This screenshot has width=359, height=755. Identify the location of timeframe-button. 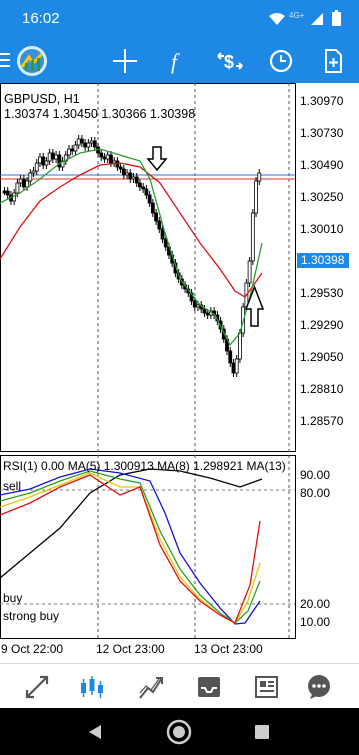
(281, 61).